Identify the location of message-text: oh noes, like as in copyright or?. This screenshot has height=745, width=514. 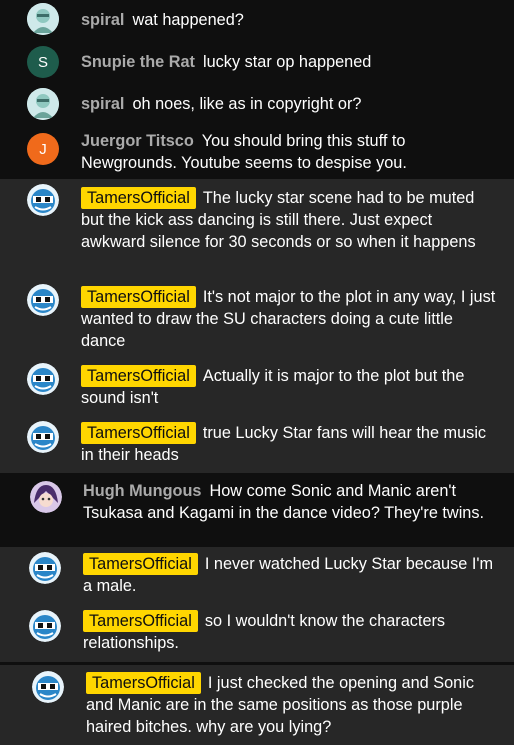
(247, 104).